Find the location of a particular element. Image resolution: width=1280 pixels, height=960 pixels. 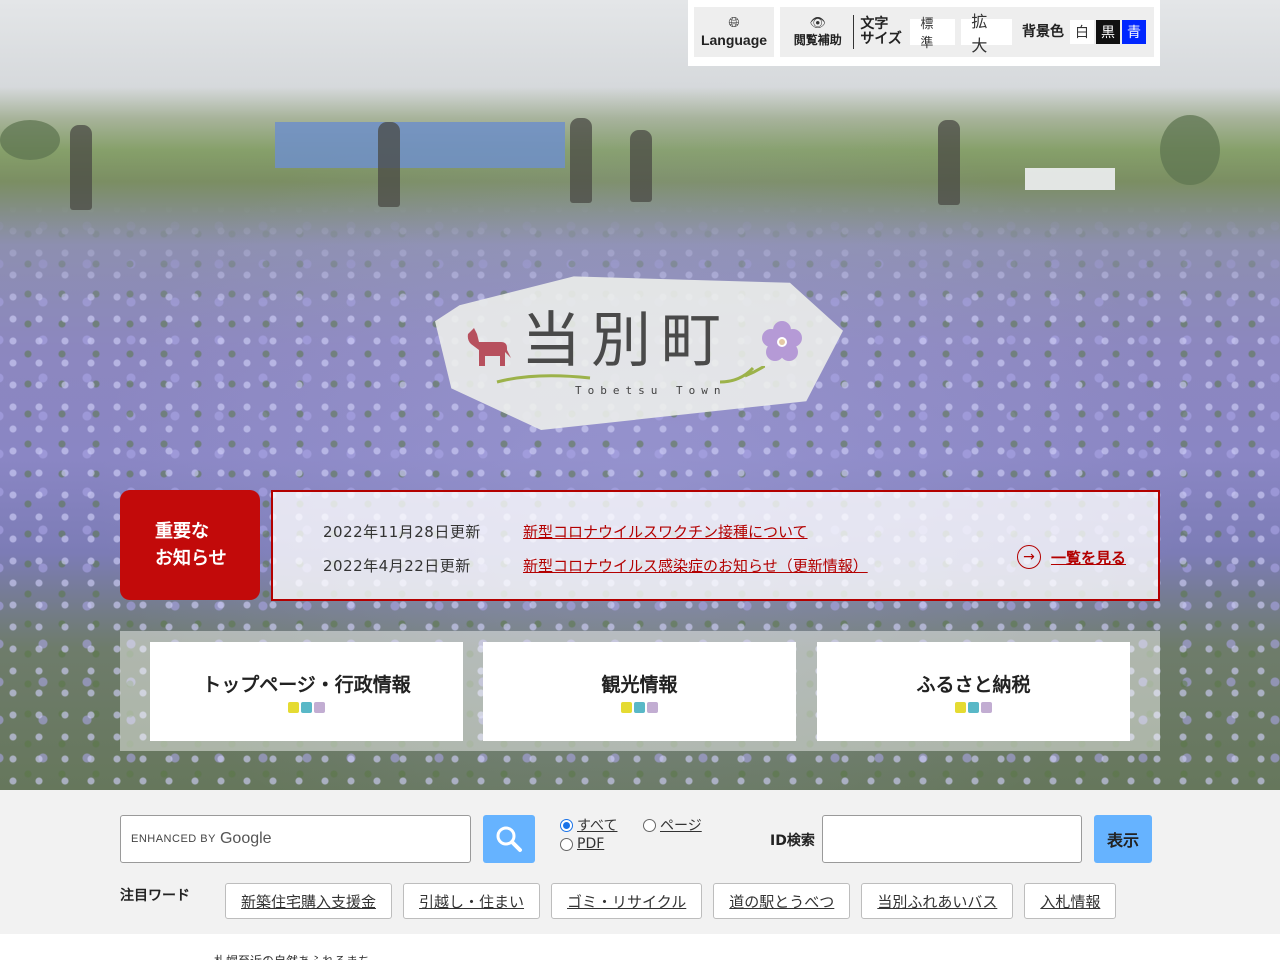

main-nav: トップページ・行政情報 観光情報 ふるさと納税 is located at coordinates (640, 691).